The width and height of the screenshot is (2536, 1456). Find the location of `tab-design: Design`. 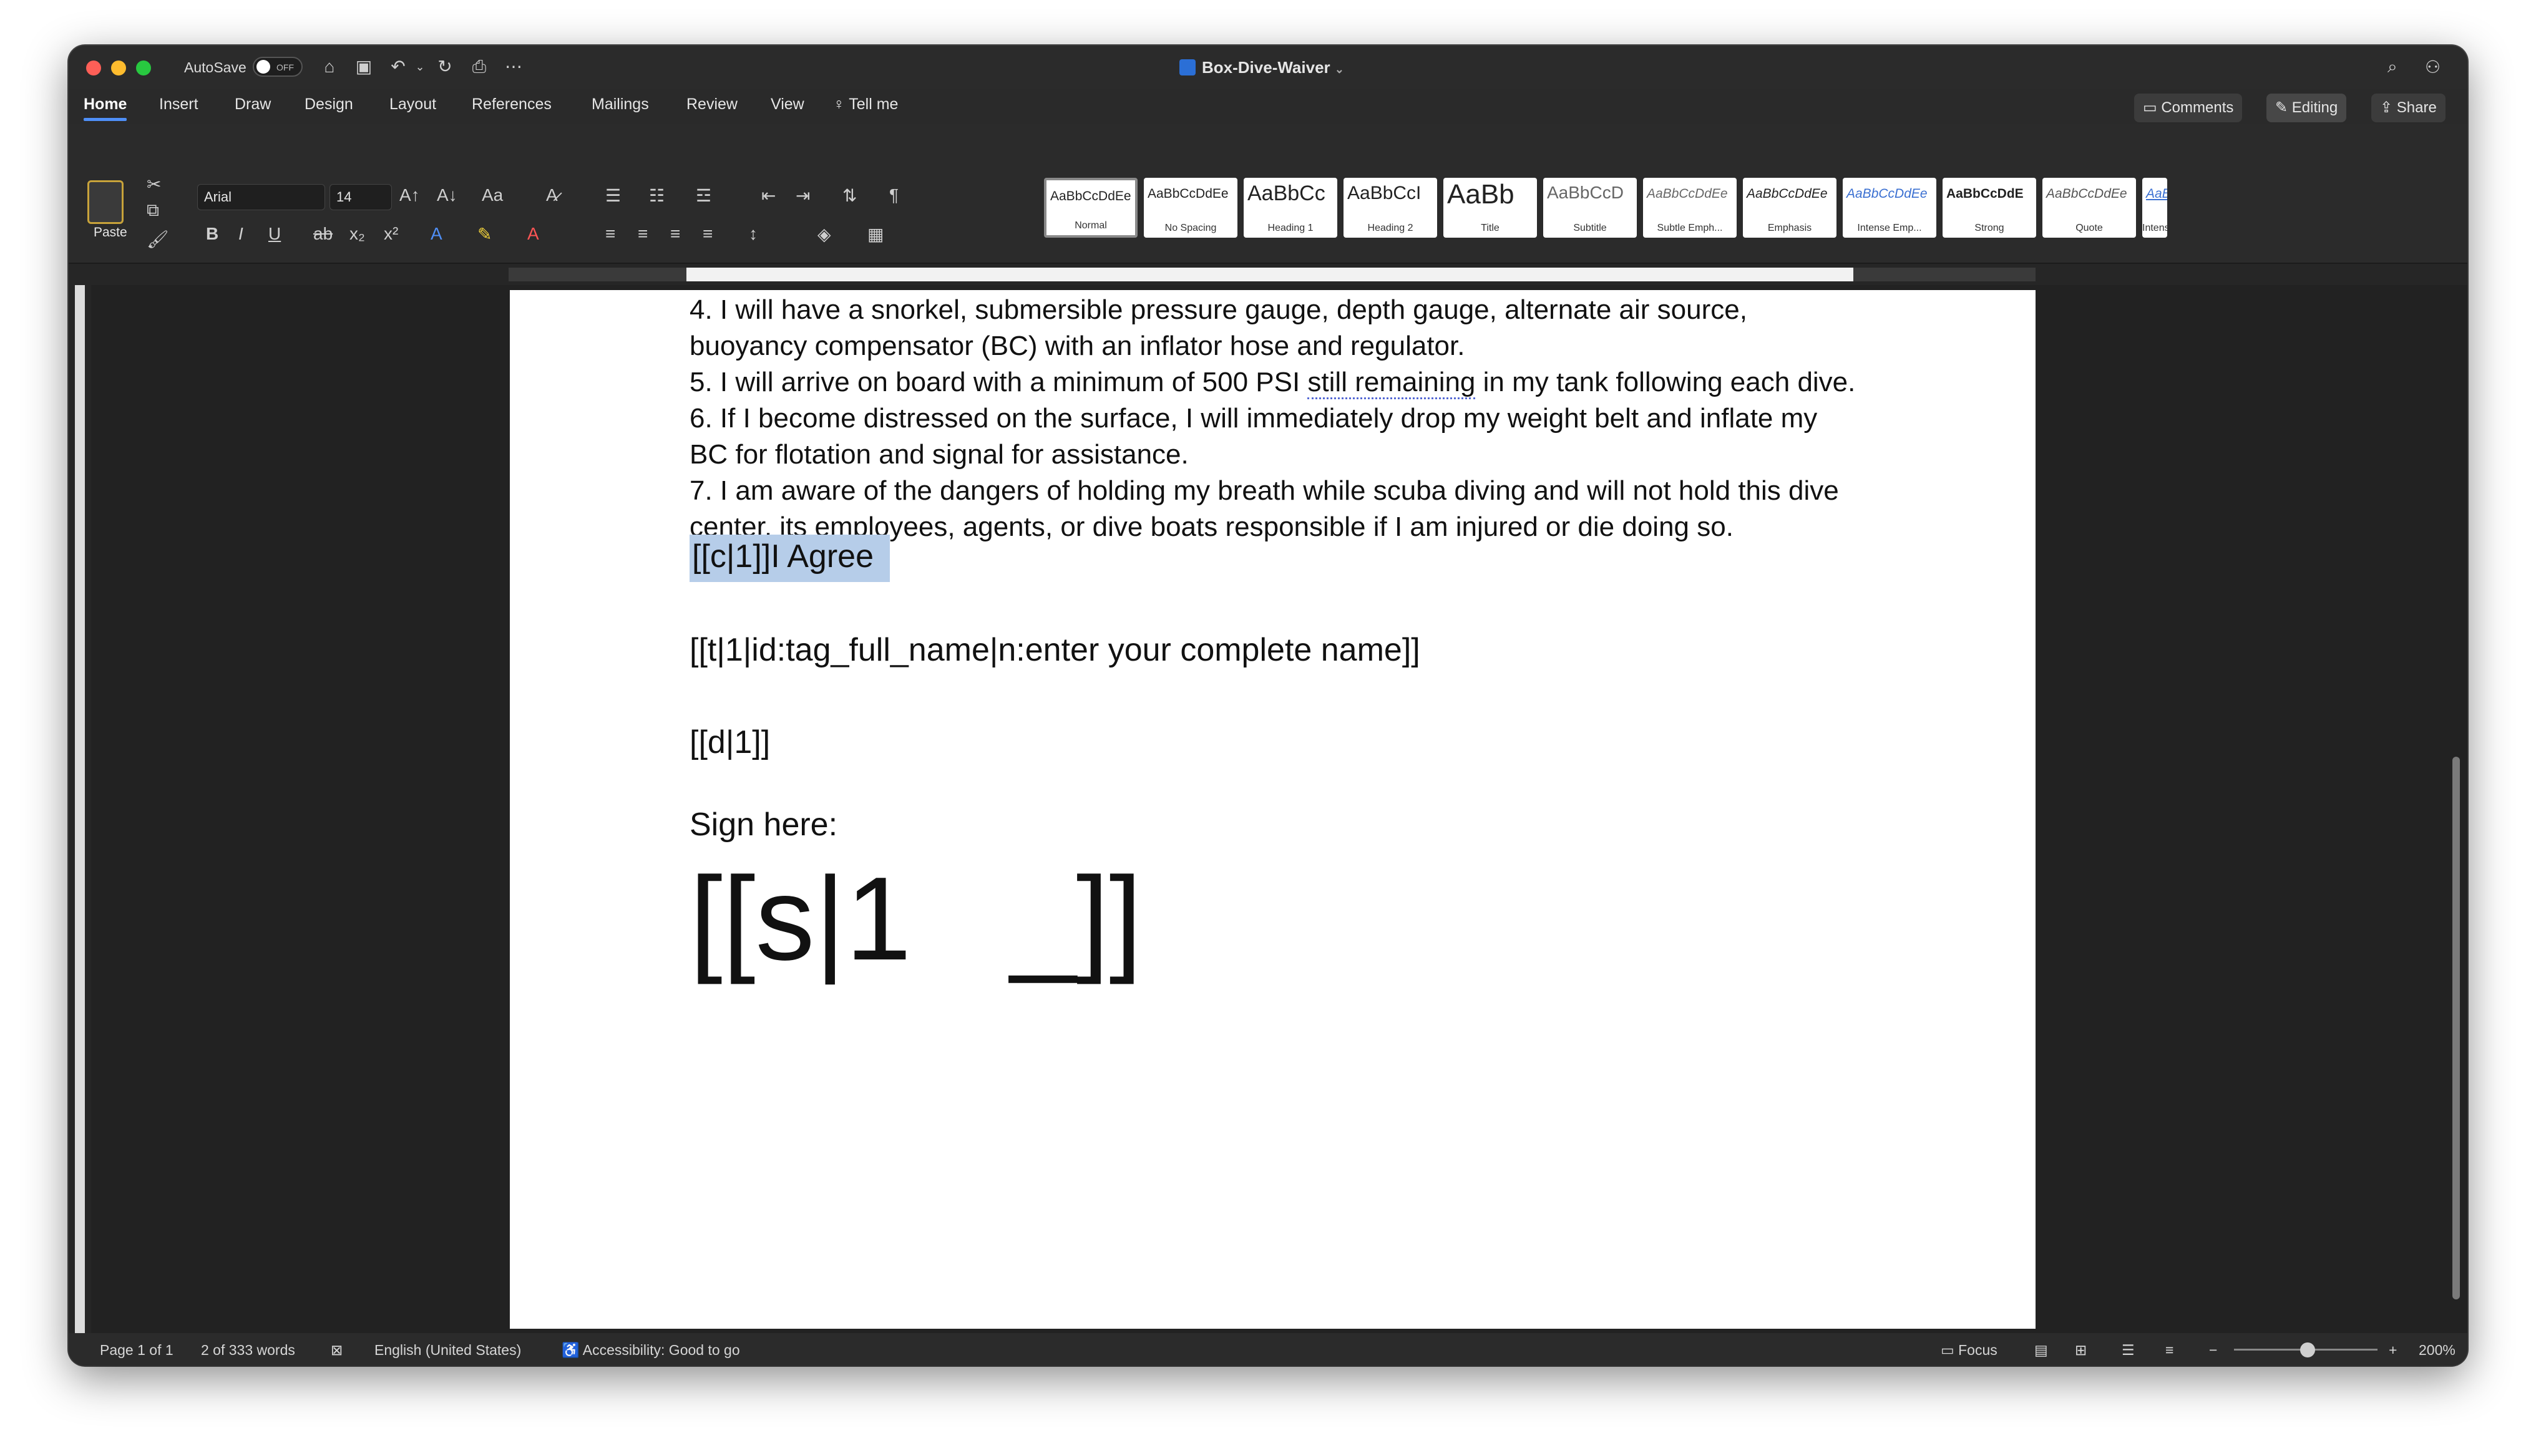

tab-design: Design is located at coordinates (329, 104).